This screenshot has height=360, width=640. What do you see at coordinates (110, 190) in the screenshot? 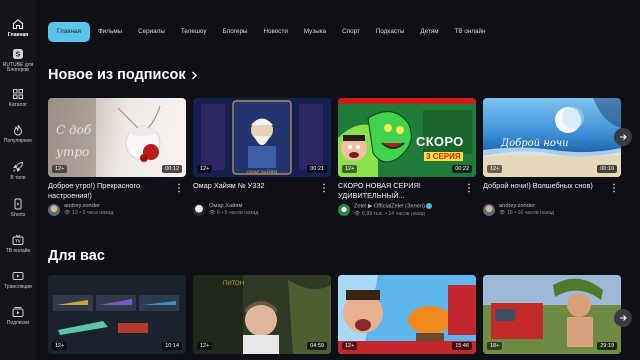
I see `video-title: Доброе утро!) Прекрасного настроения!)` at bounding box center [110, 190].